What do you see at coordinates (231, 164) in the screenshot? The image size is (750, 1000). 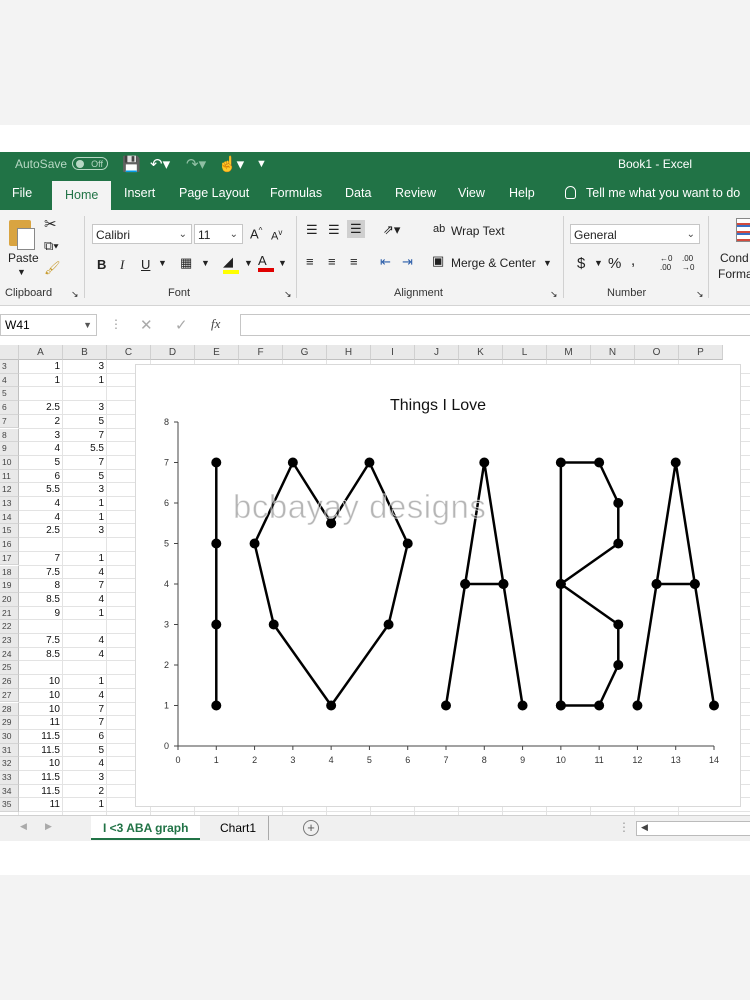 I see `touch-mode-icon: ☝▾` at bounding box center [231, 164].